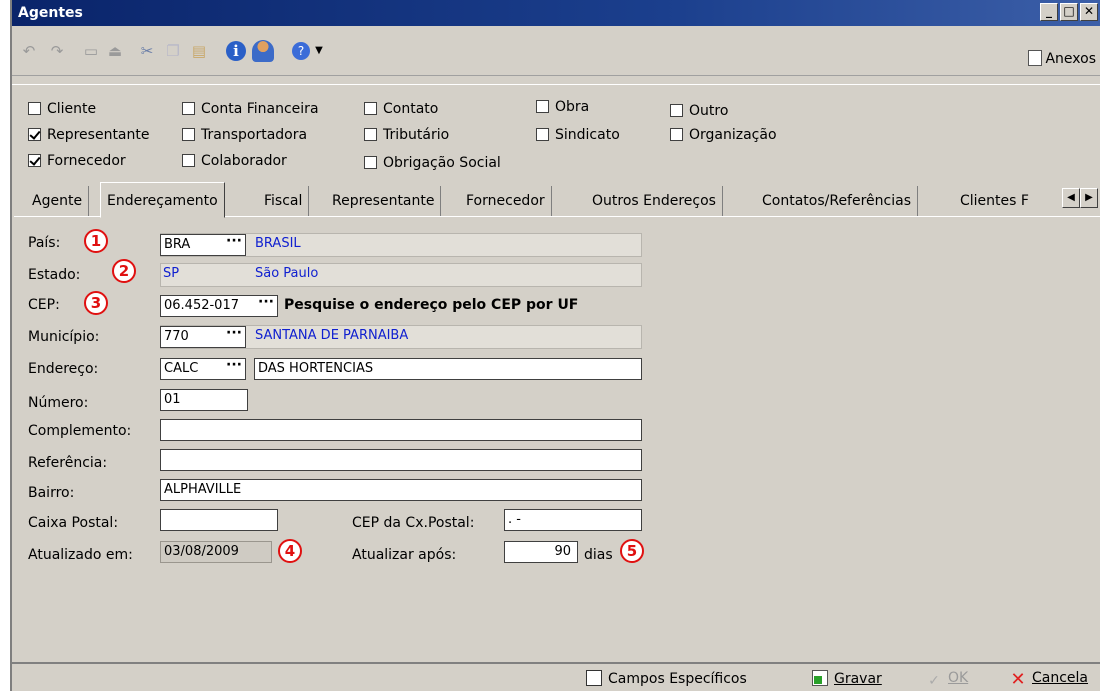 This screenshot has width=1100, height=691. What do you see at coordinates (1062, 58) in the screenshot?
I see `anexos-button: Anexos` at bounding box center [1062, 58].